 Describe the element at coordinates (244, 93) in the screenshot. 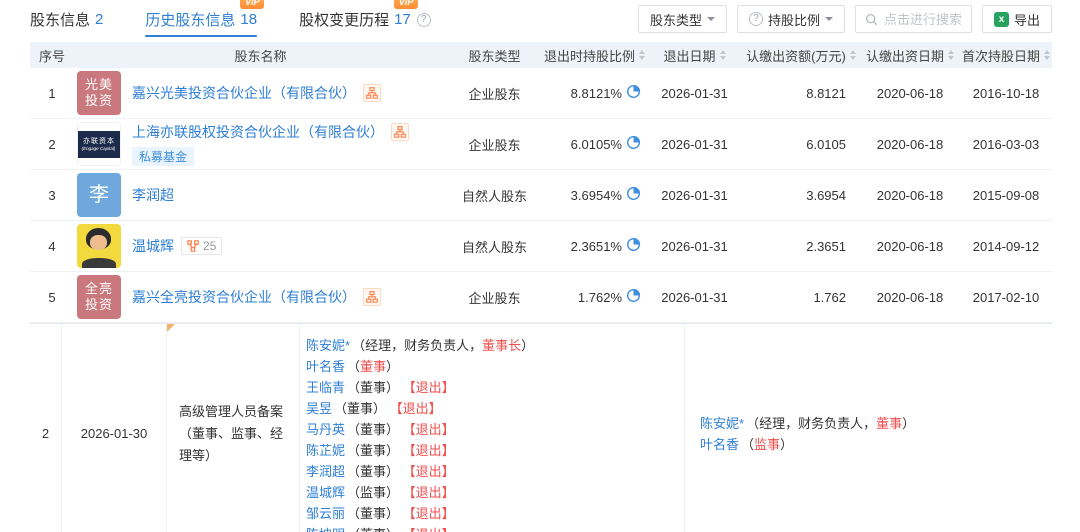

I see `shareholder-name-link: 嘉兴光美投资合伙企业（有限合伙）` at that location.